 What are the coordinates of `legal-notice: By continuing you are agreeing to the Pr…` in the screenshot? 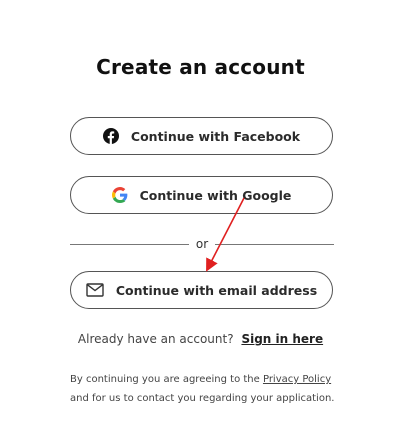 It's located at (205, 389).